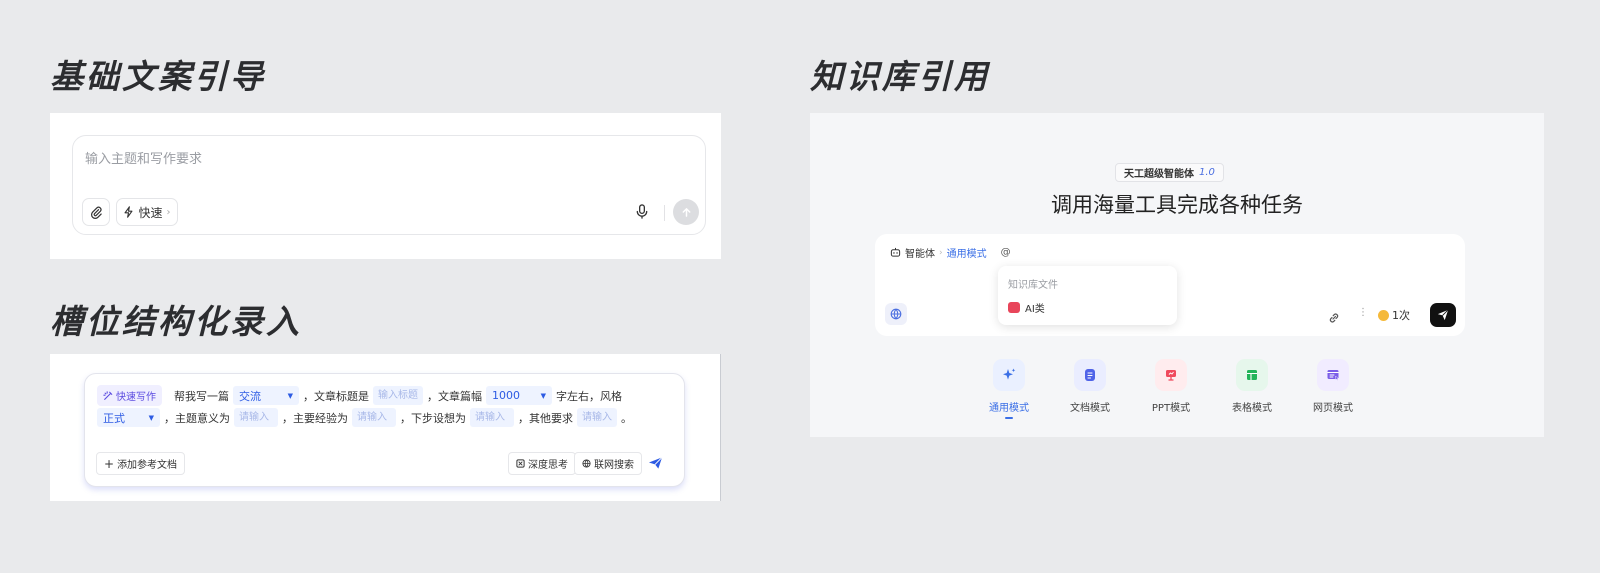 This screenshot has height=573, width=1600. Describe the element at coordinates (1252, 375) in the screenshot. I see `table-icon` at that location.